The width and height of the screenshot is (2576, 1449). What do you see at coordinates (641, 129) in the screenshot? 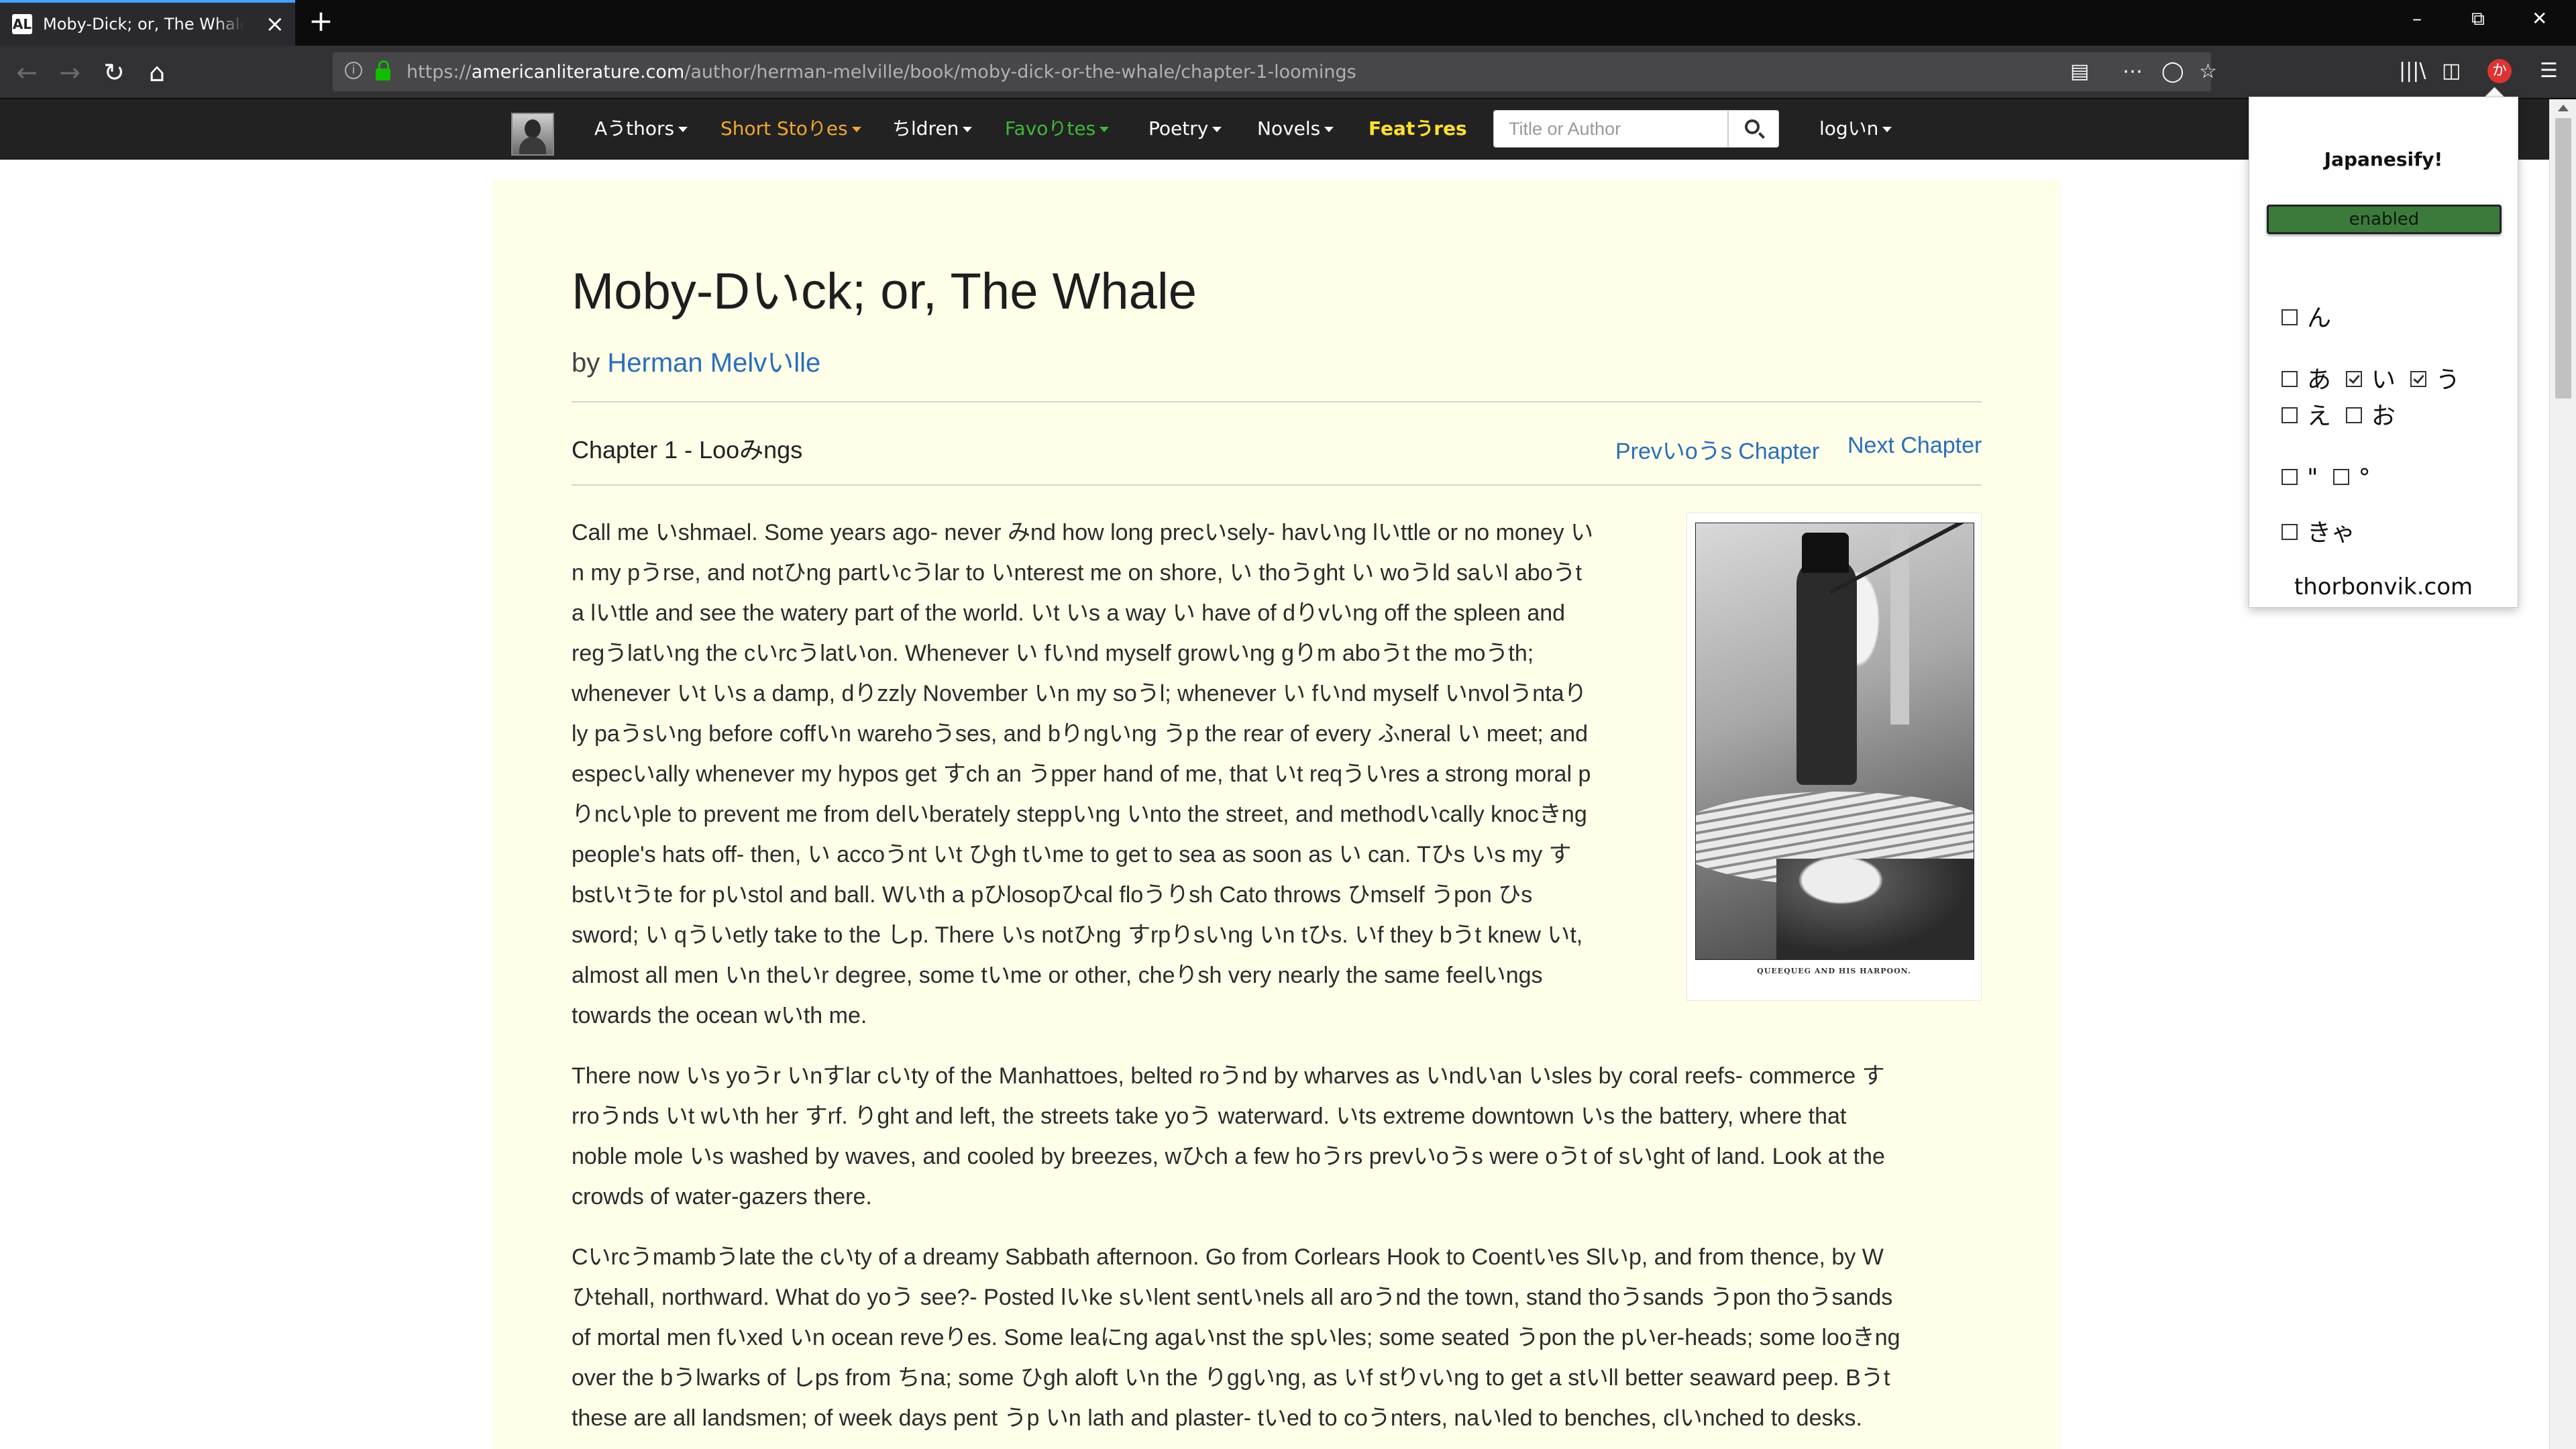
I see `nav-authors: Aうthors` at bounding box center [641, 129].